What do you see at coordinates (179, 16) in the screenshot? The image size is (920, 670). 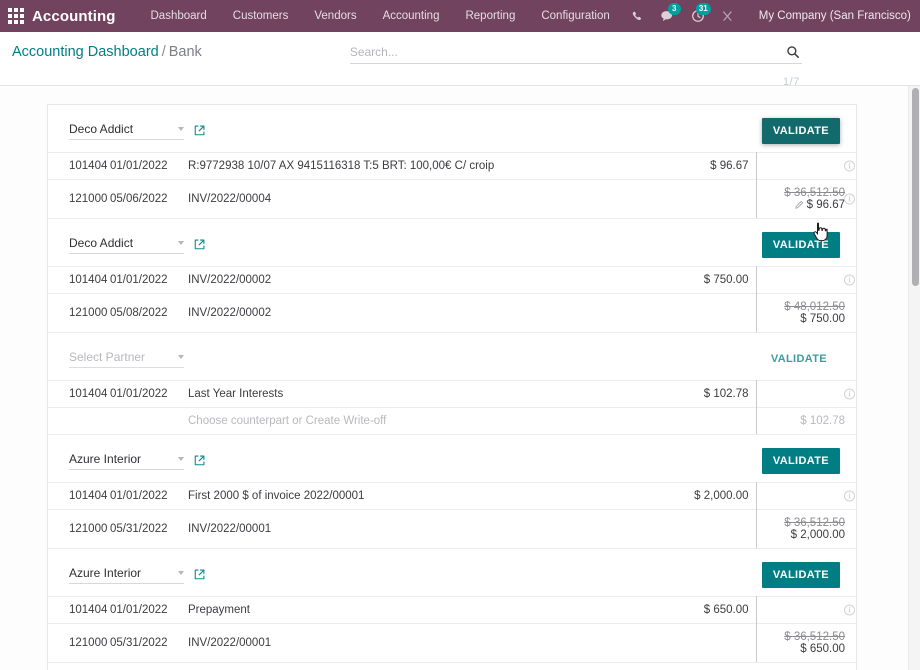 I see `menu-item-dashboard: Dashboard` at bounding box center [179, 16].